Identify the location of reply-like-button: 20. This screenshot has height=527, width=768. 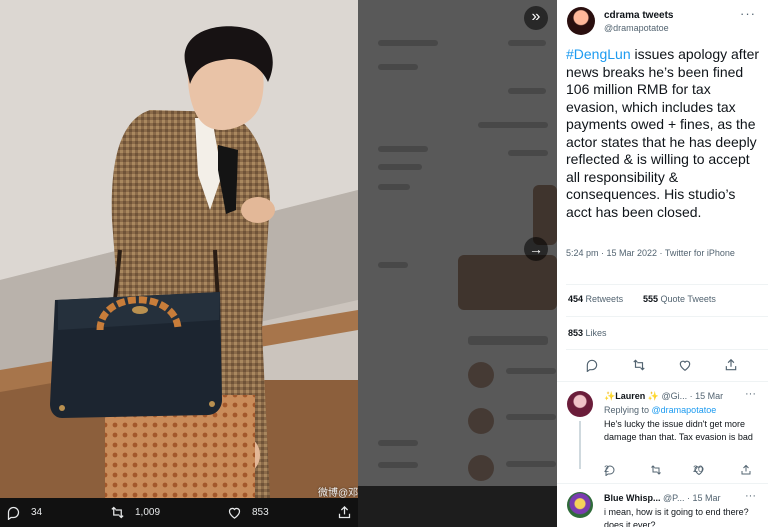
(699, 470).